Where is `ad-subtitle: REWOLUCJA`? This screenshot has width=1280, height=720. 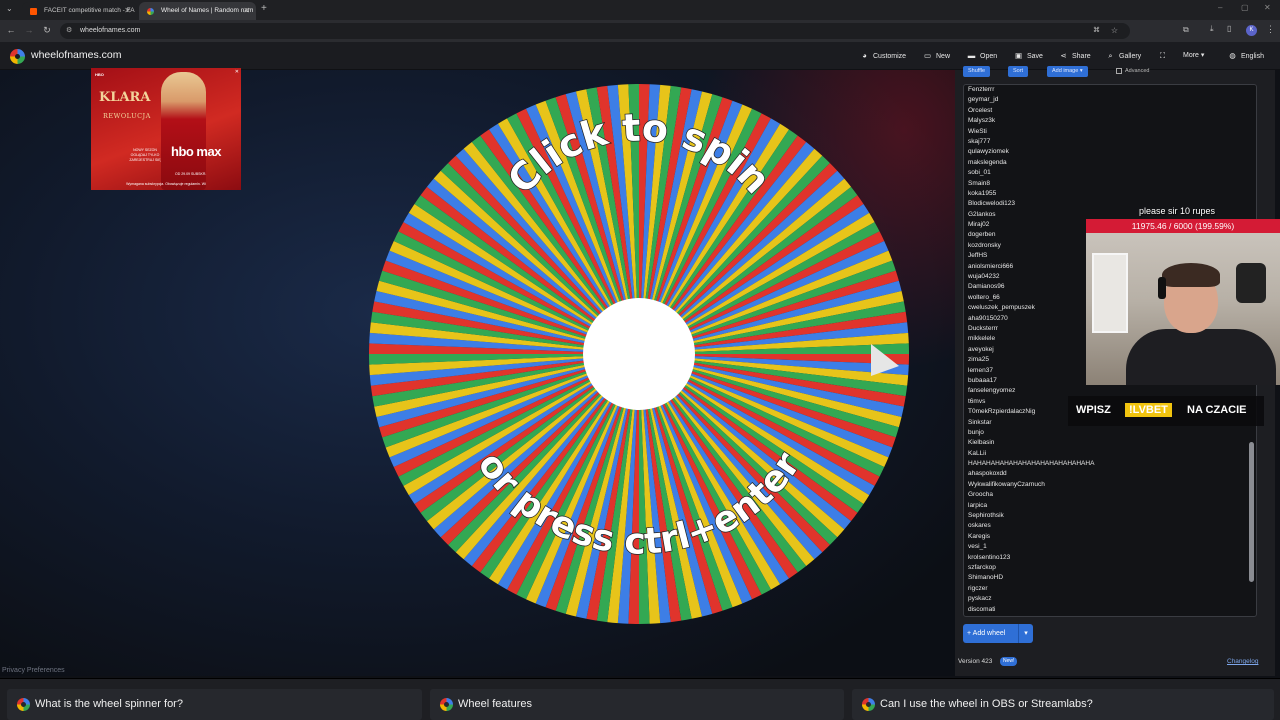 ad-subtitle: REWOLUCJA is located at coordinates (127, 116).